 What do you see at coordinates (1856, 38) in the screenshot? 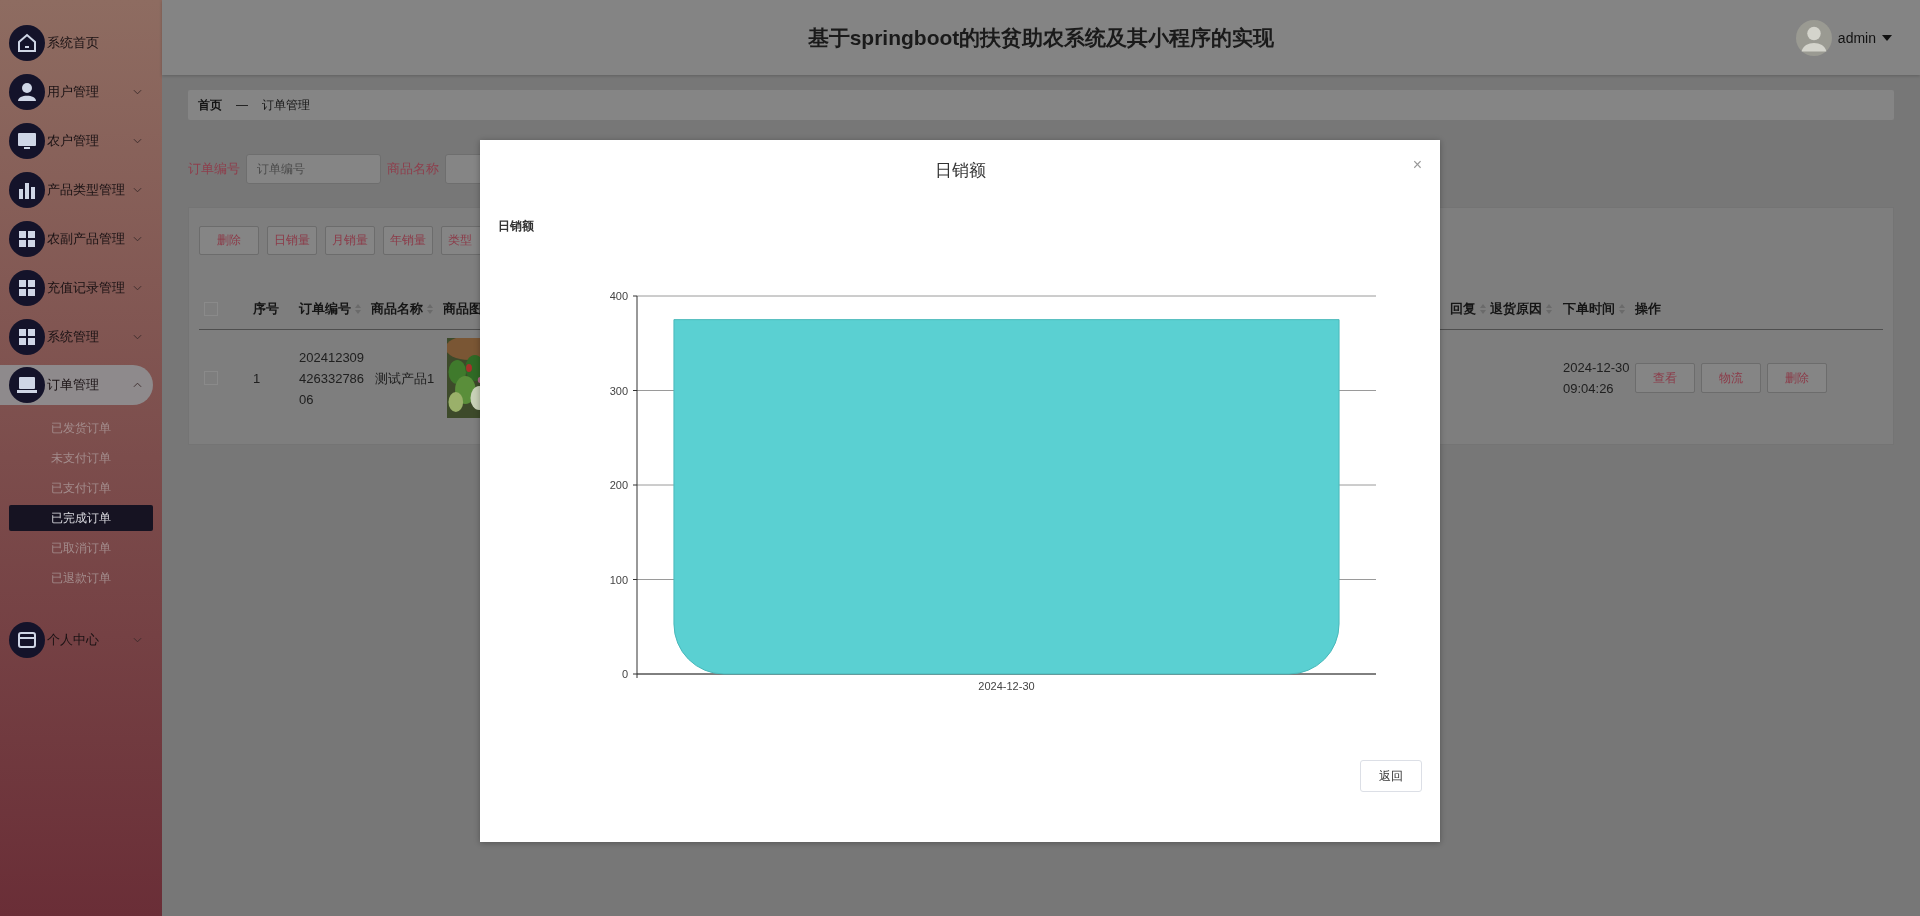
I see `user-name: admin` at bounding box center [1856, 38].